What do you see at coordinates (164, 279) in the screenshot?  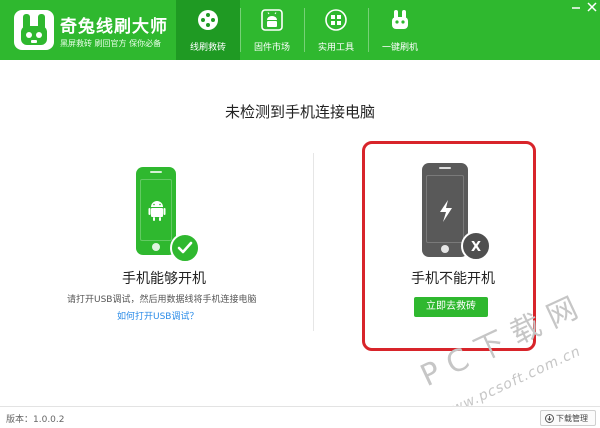 I see `left-card-title: 手机能够开机` at bounding box center [164, 279].